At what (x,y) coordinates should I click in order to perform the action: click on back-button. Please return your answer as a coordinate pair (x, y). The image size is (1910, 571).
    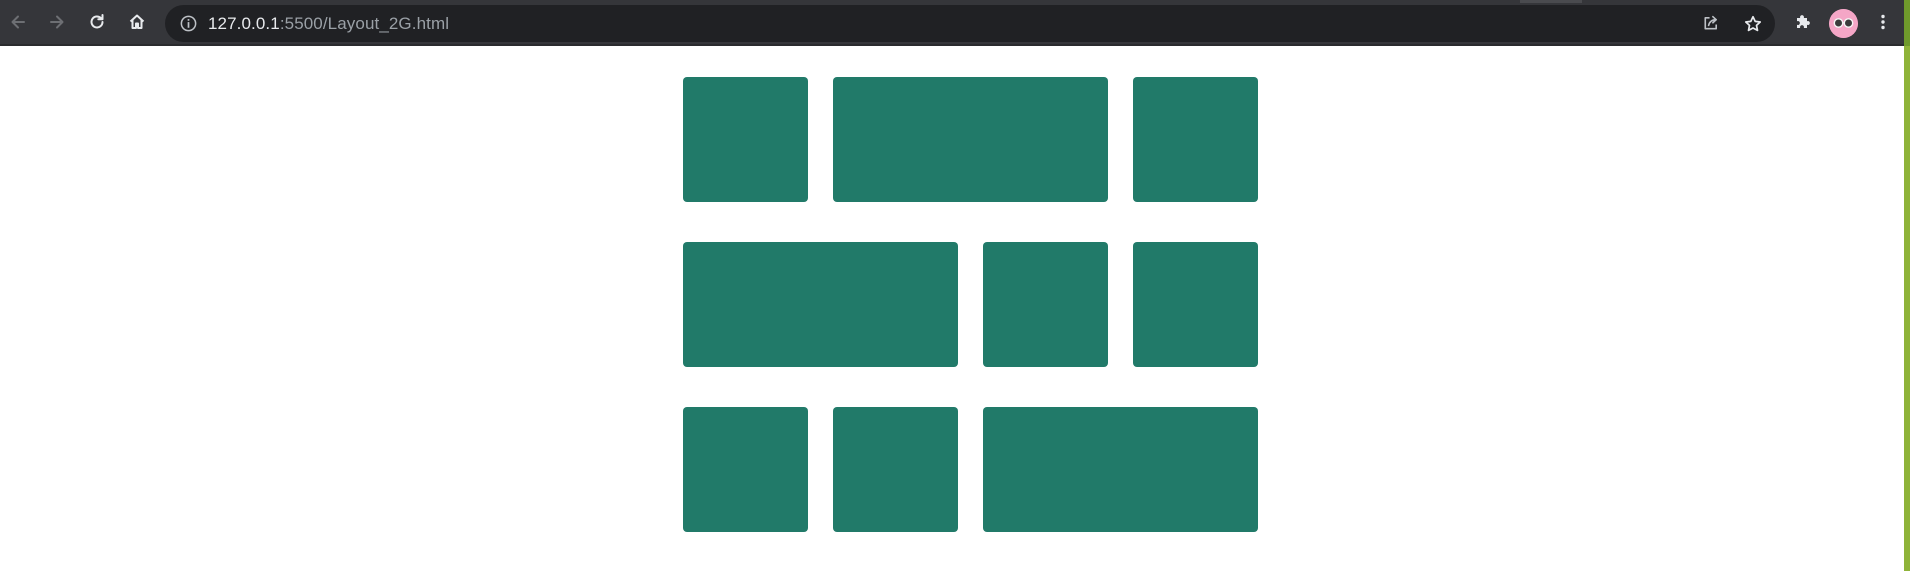
    Looking at the image, I should click on (18, 22).